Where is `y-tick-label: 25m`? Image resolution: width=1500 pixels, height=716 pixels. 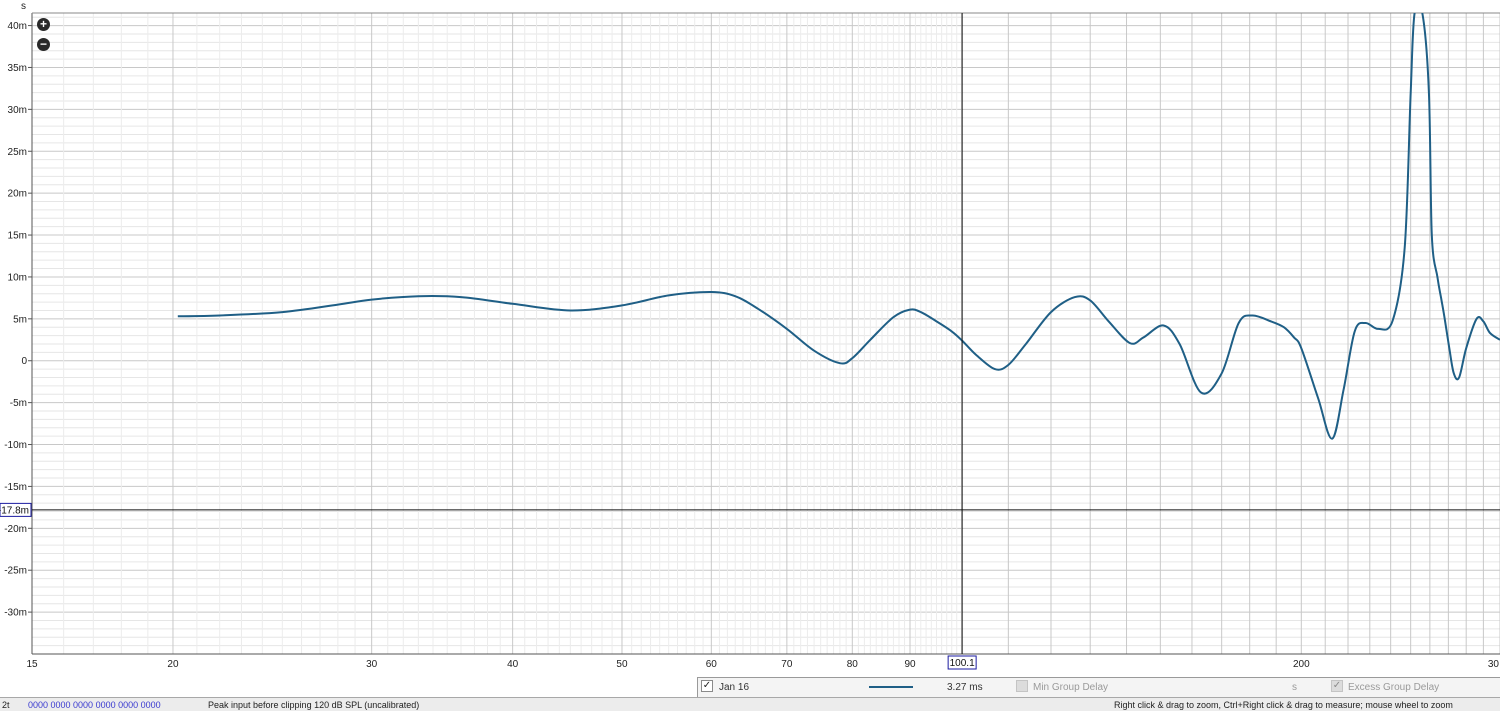
y-tick-label: 25m is located at coordinates (17, 152).